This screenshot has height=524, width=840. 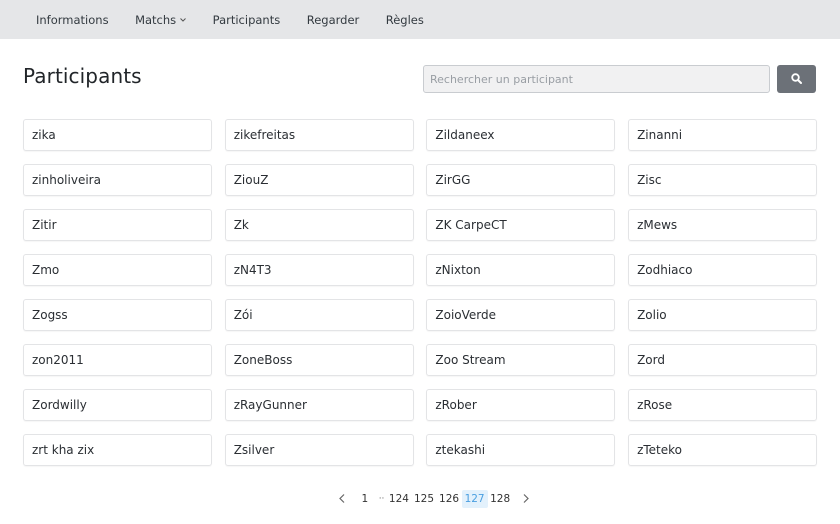 What do you see at coordinates (44, 224) in the screenshot?
I see `participant-name: Zitir` at bounding box center [44, 224].